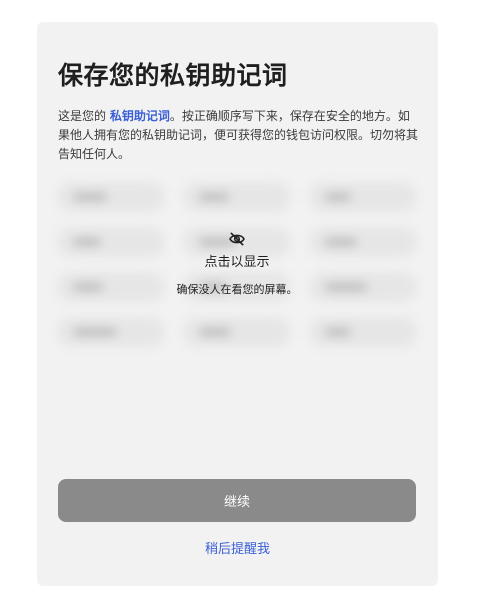  Describe the element at coordinates (237, 260) in the screenshot. I see `reveal-title: 点击以显示` at that location.